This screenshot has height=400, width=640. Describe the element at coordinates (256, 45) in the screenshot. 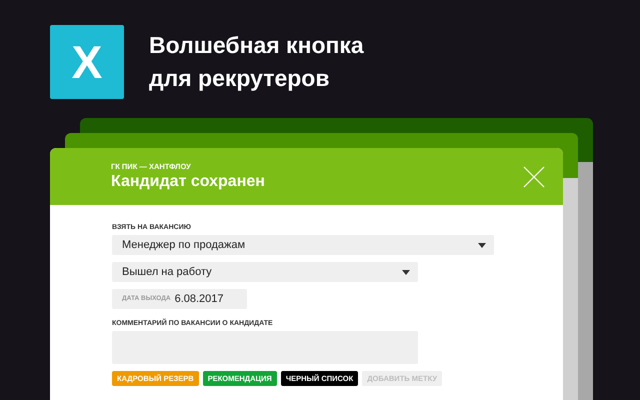

I see `headline: Волшебная кнопка` at that location.